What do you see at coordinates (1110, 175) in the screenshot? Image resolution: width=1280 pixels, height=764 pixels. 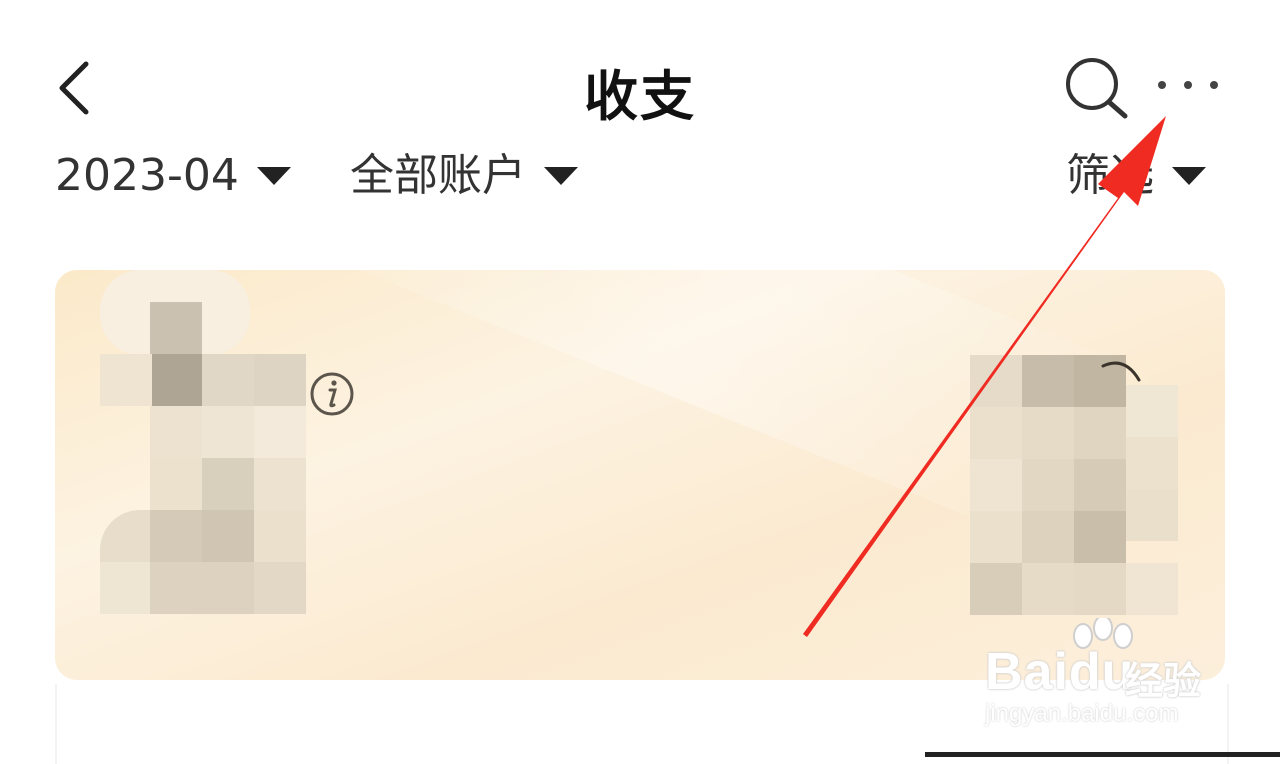 I see `screen-filter-label: 筛选` at bounding box center [1110, 175].